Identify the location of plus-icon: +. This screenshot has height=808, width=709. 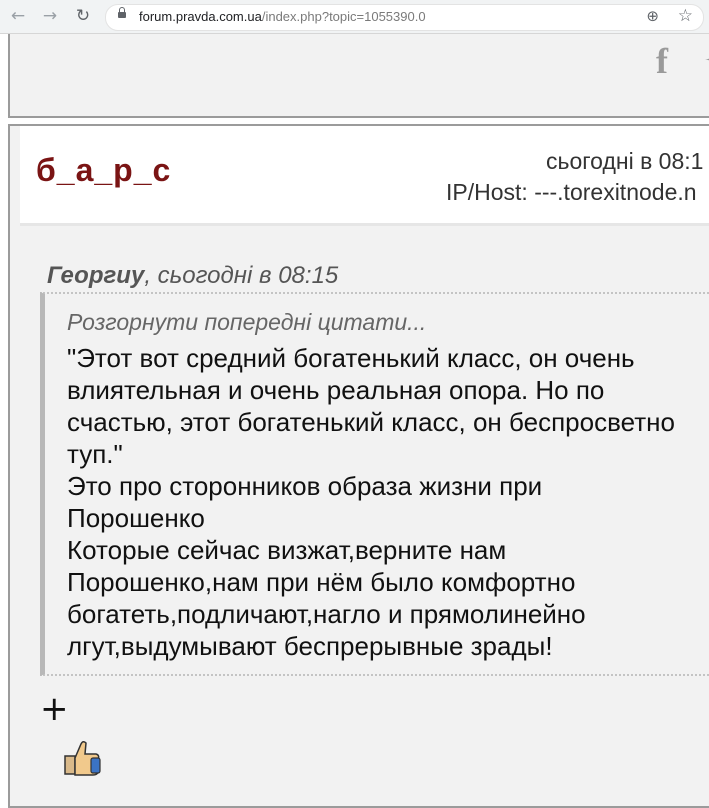
(54, 709).